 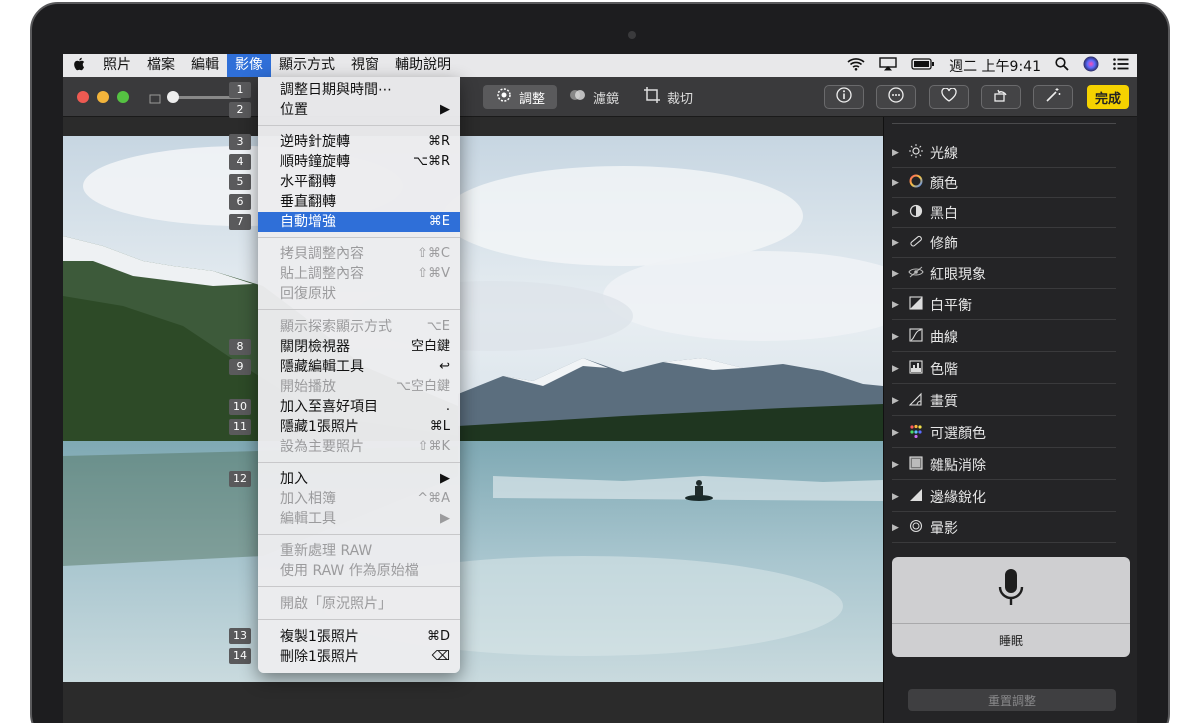 I want to click on menu-item-close-viewer: 關閉檢視器 空白鍵, so click(x=359, y=347).